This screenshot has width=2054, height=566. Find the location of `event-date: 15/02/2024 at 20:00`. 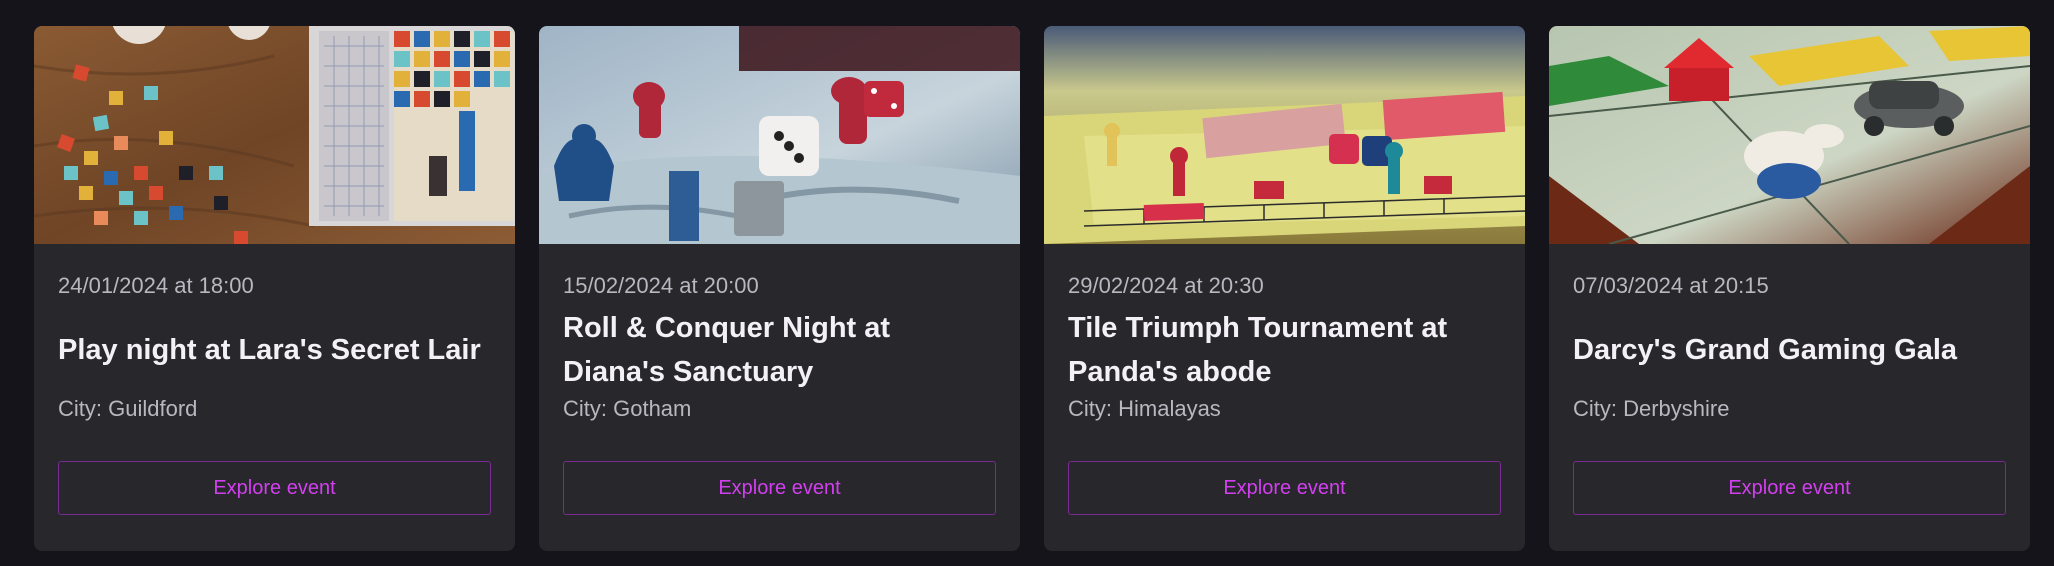

event-date: 15/02/2024 at 20:00 is located at coordinates (661, 285).